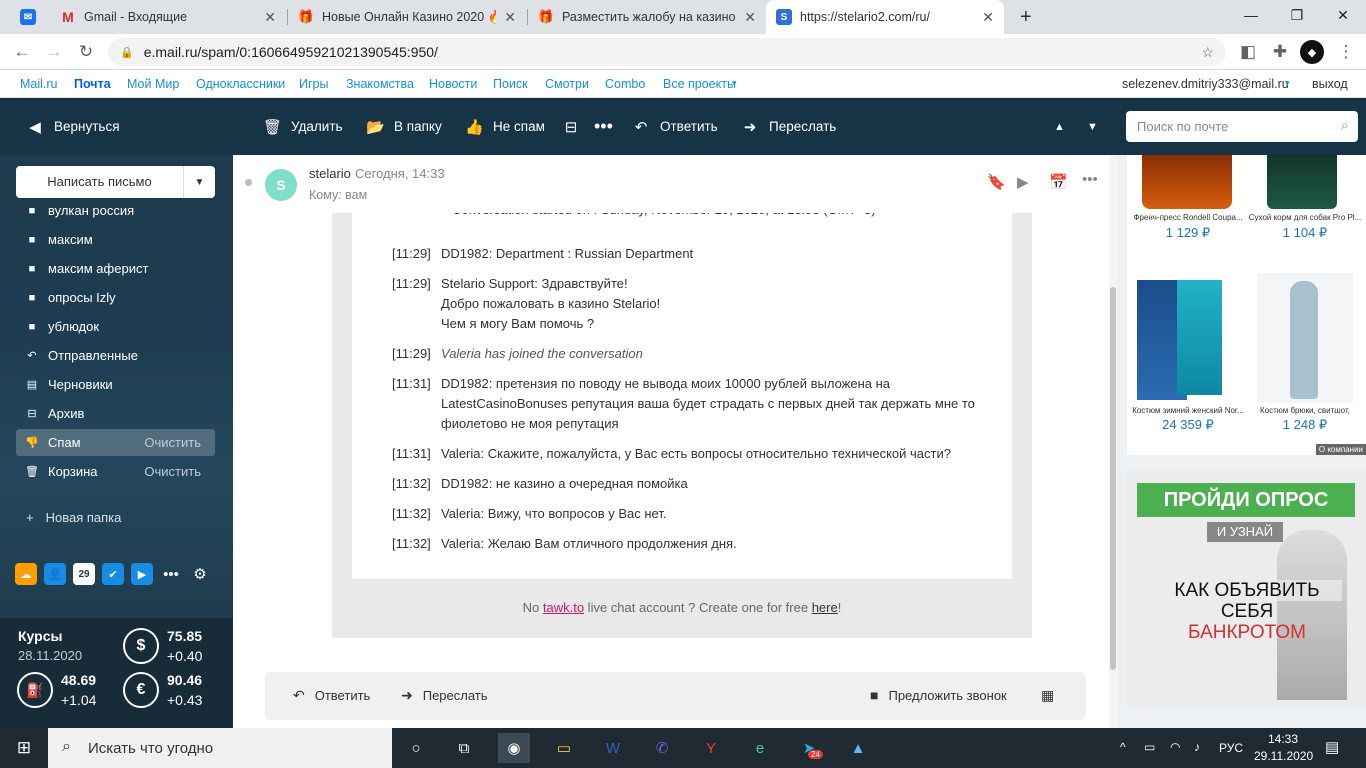 The image size is (1366, 768). Describe the element at coordinates (115, 268) in the screenshot. I see `folder-maksim-aferist: ■ максим аферист` at that location.